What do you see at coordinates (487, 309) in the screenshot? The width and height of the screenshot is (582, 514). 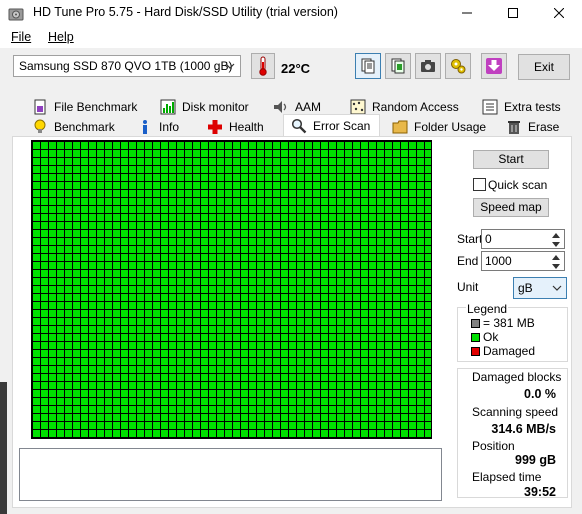 I see `legend-title: Legend` at bounding box center [487, 309].